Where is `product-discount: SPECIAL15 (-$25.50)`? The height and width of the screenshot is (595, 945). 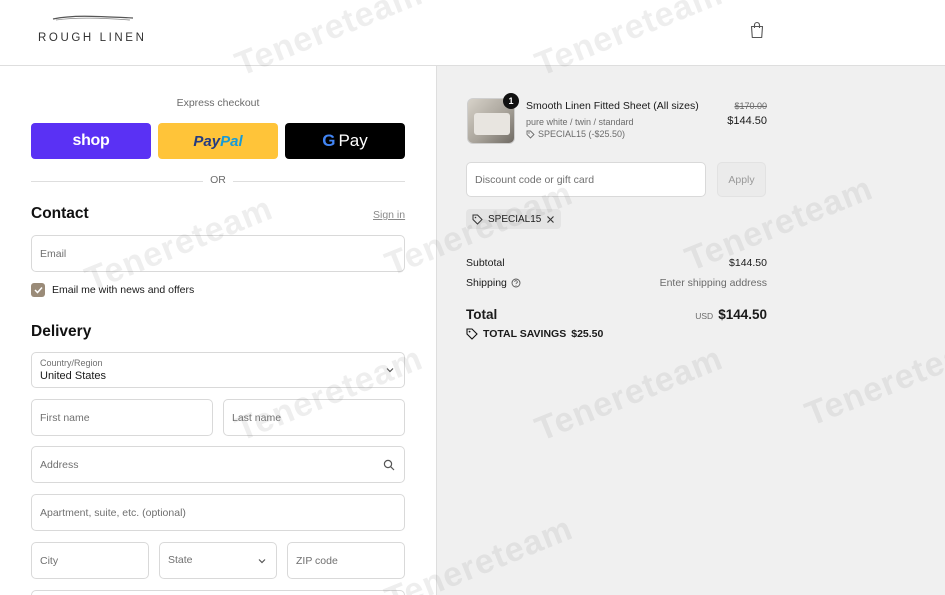
product-discount: SPECIAL15 (-$25.50) is located at coordinates (575, 134).